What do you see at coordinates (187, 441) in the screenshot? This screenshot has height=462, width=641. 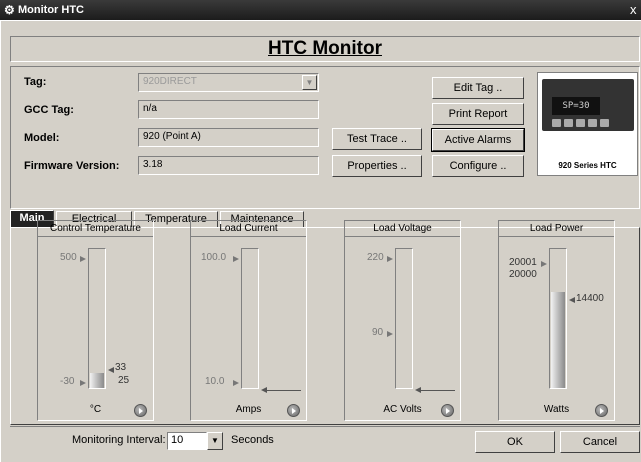 I see `monitoring-interval-select: 10` at bounding box center [187, 441].